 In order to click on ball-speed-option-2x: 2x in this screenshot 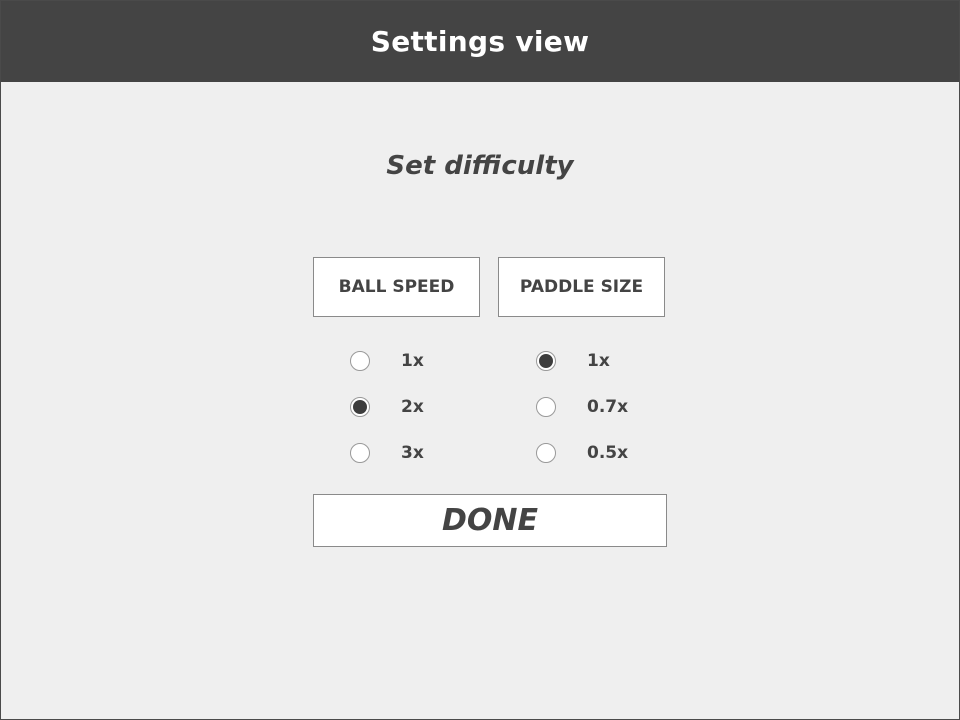, I will do `click(387, 407)`.